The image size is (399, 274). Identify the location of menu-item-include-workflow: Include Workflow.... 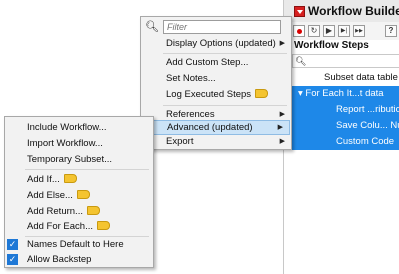
(79, 127).